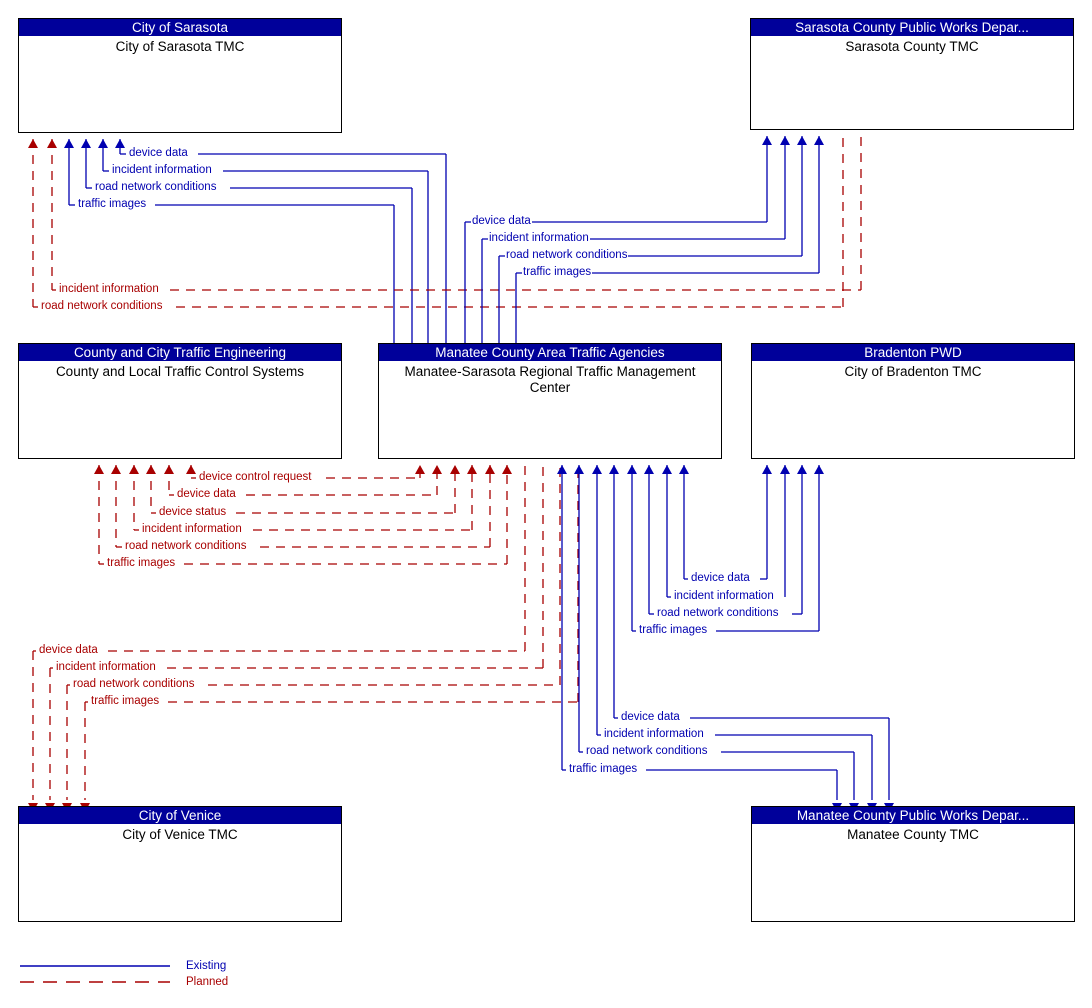  I want to click on node-stakeholder-label: City of Venice, so click(180, 815).